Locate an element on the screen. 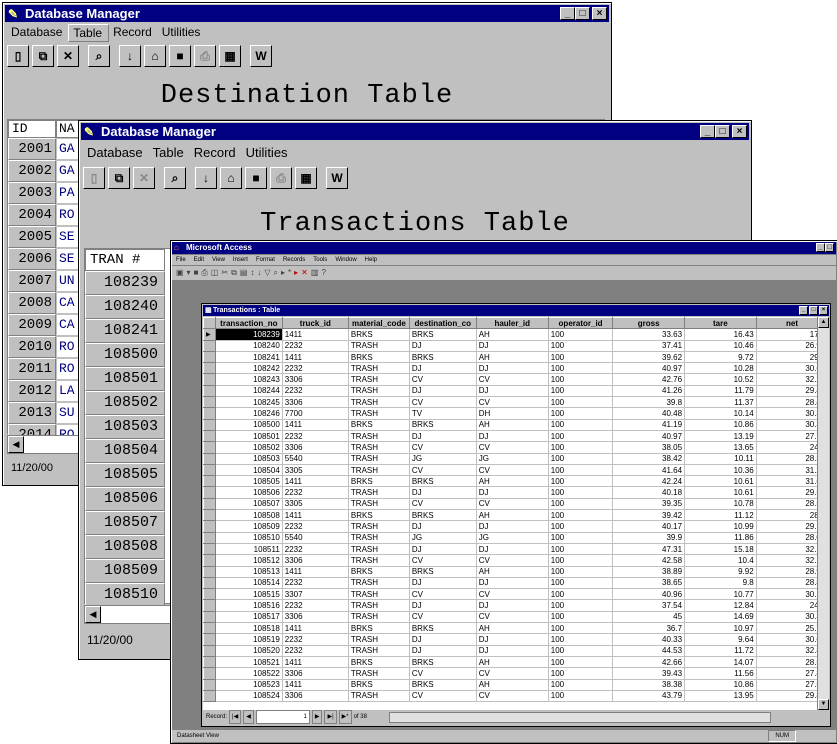 Image resolution: width=837 pixels, height=744 pixels. gross-cell: 42.24 is located at coordinates (649, 481).